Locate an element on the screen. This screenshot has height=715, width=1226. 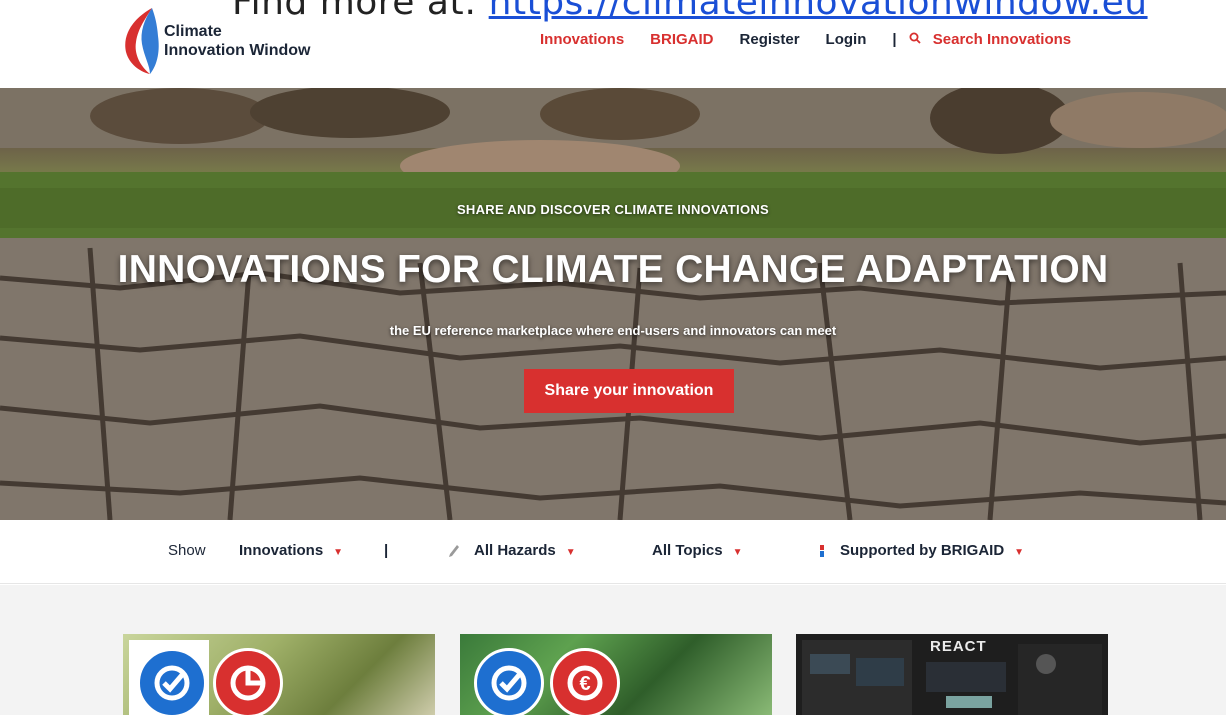
nav-brigaid: BRIGAID is located at coordinates (681, 39).